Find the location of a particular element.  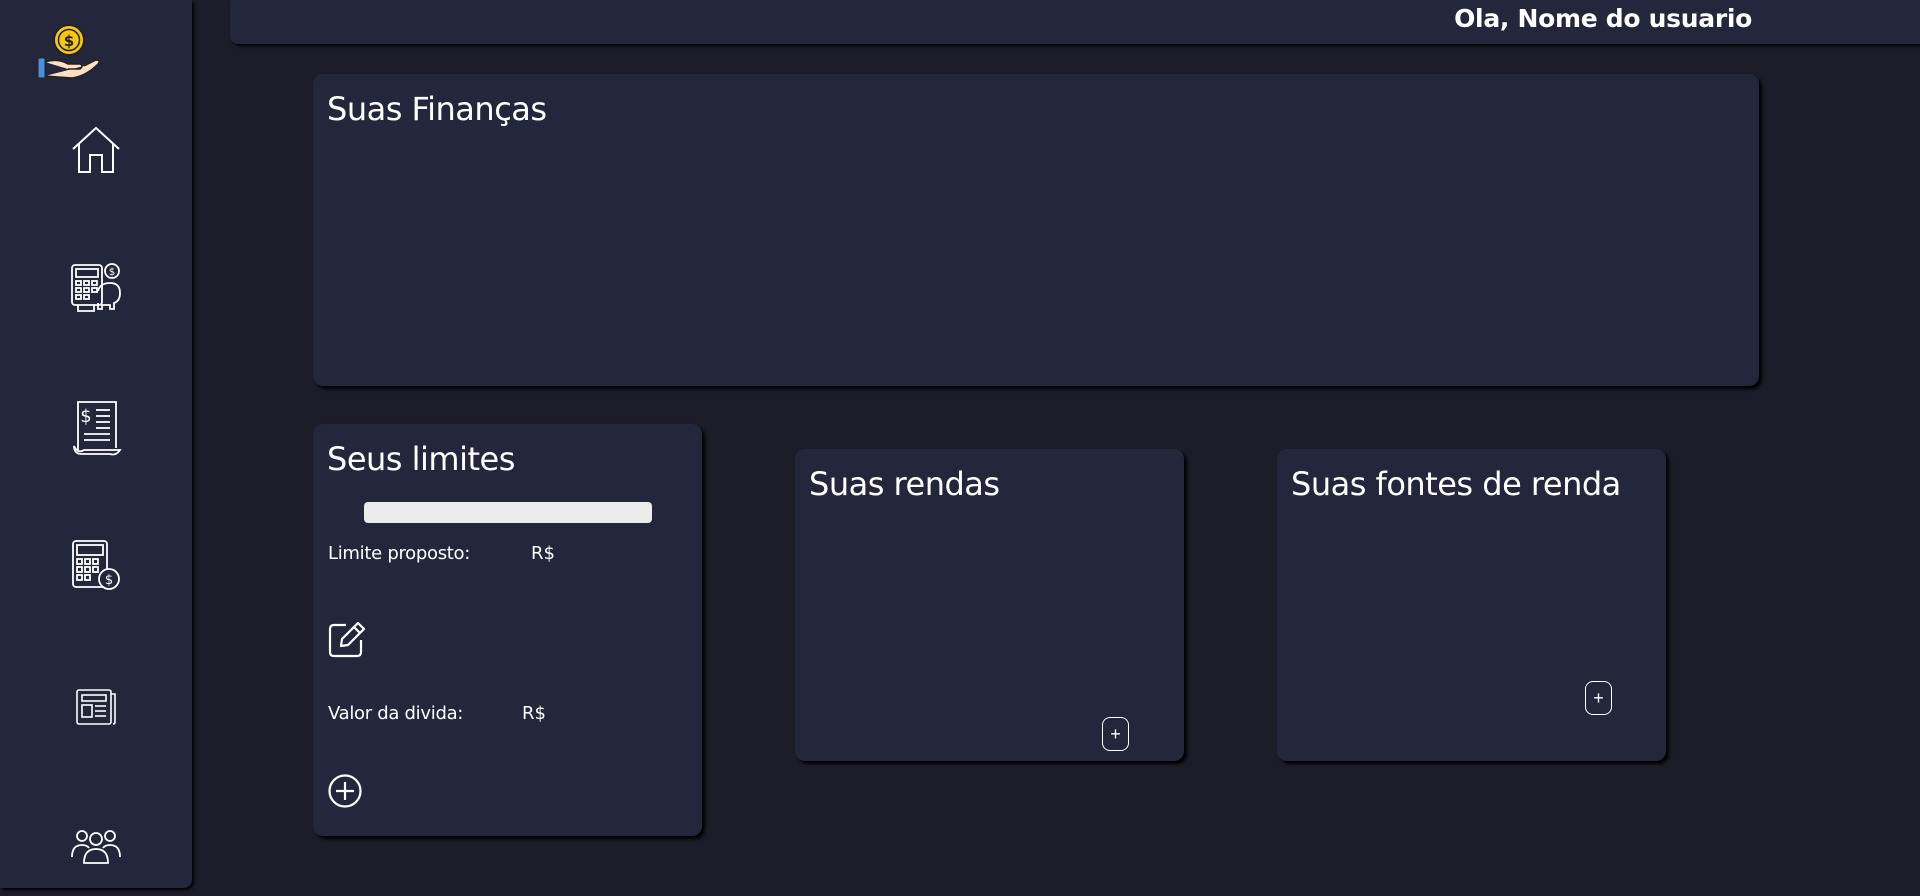

sidebar-item-invoice: $ is located at coordinates (96, 427).